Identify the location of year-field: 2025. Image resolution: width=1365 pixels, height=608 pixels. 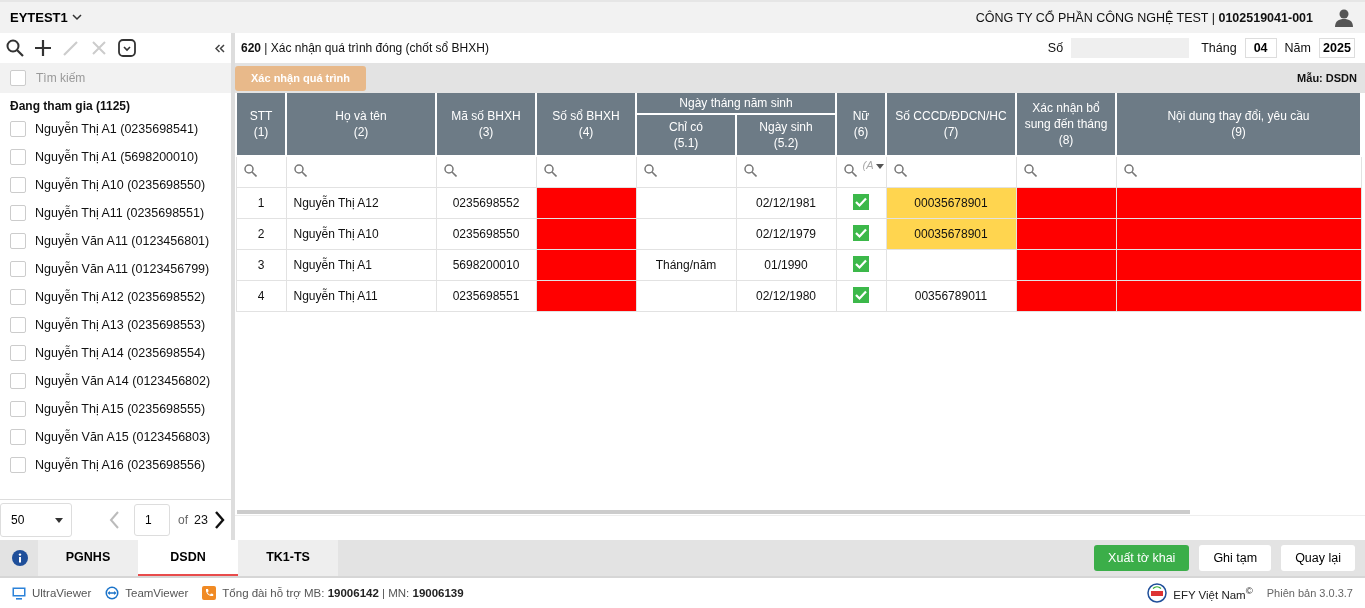
(1337, 48).